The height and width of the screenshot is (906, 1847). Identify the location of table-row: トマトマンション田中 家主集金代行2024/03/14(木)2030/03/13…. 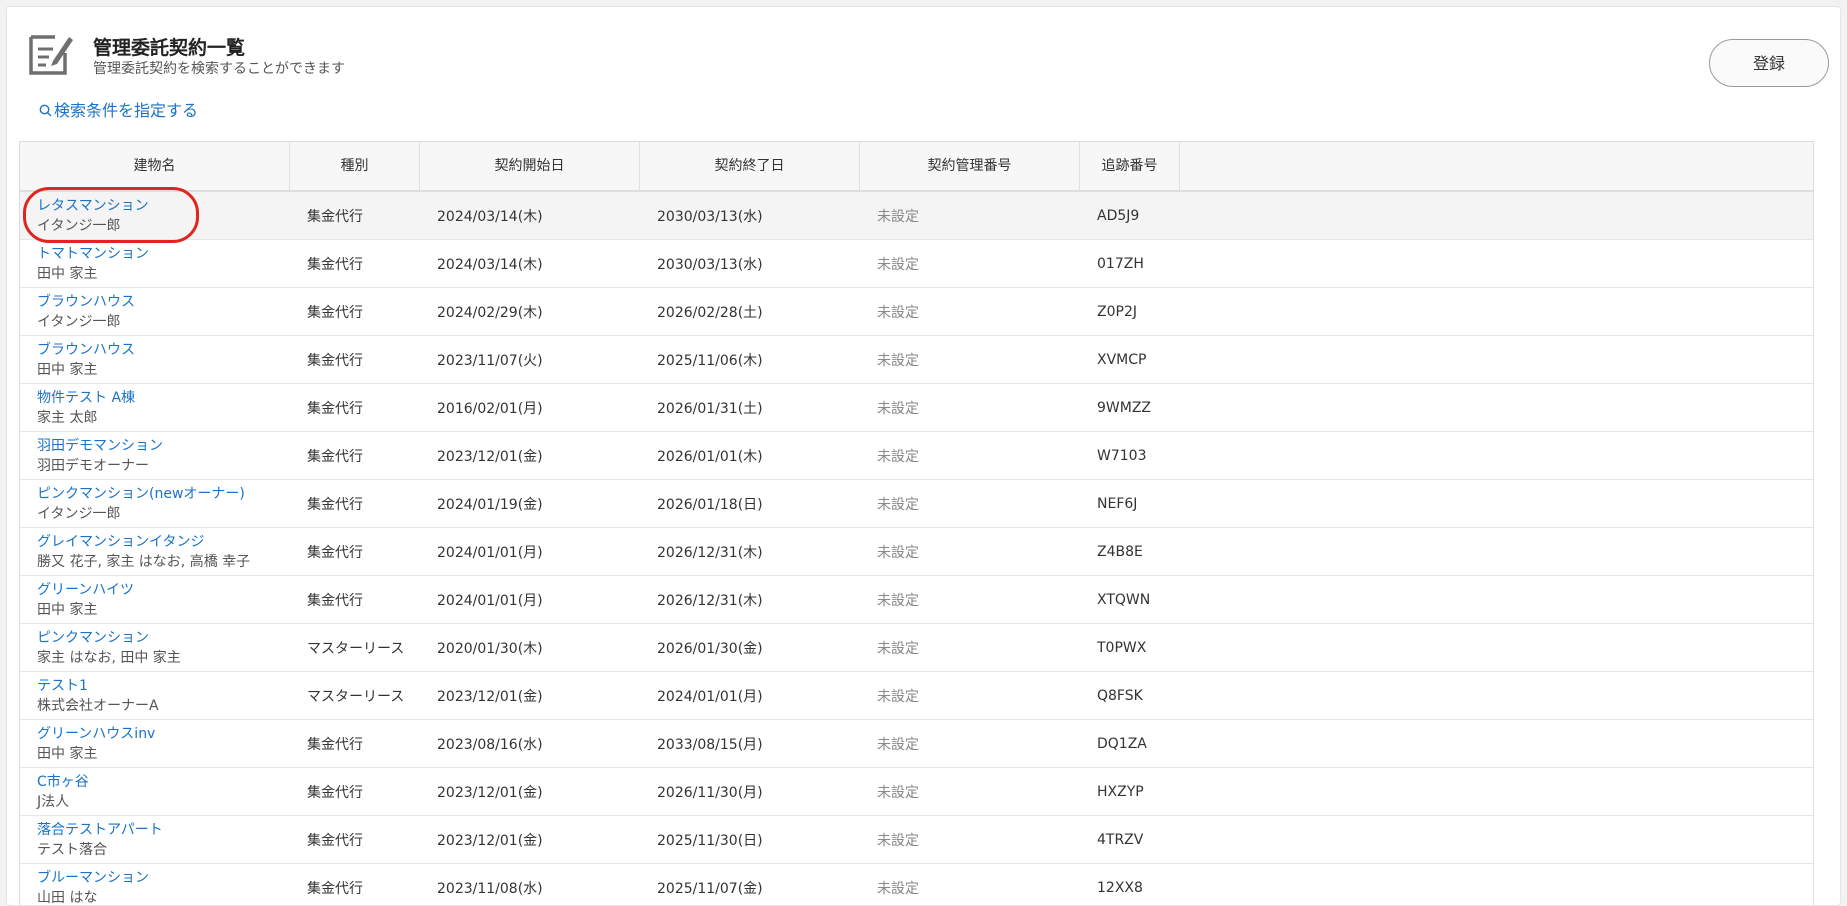
(916, 264).